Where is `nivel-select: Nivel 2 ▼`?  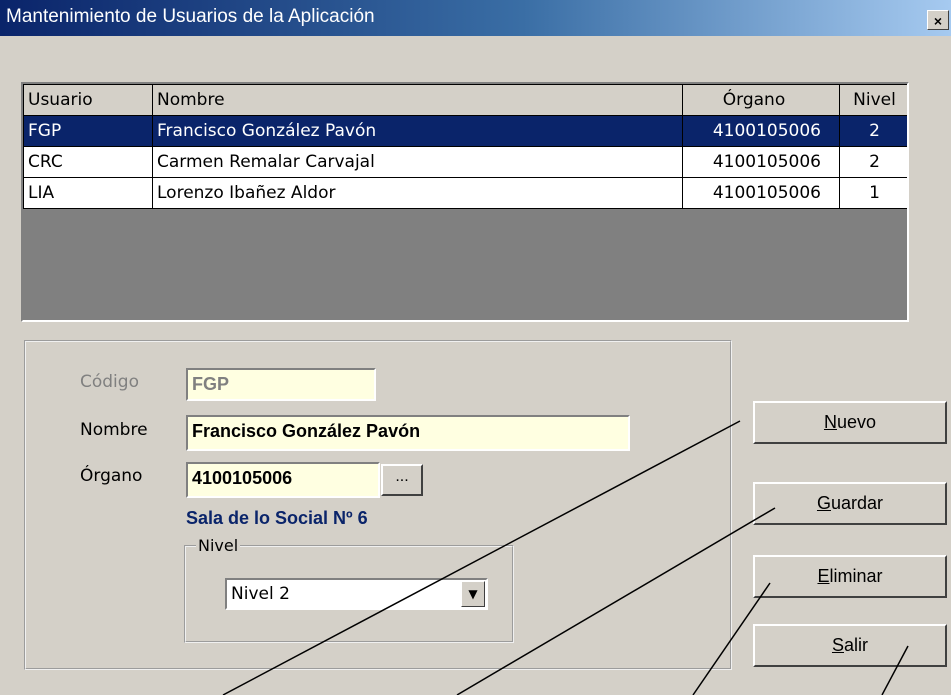
nivel-select: Nivel 2 ▼ is located at coordinates (356, 594).